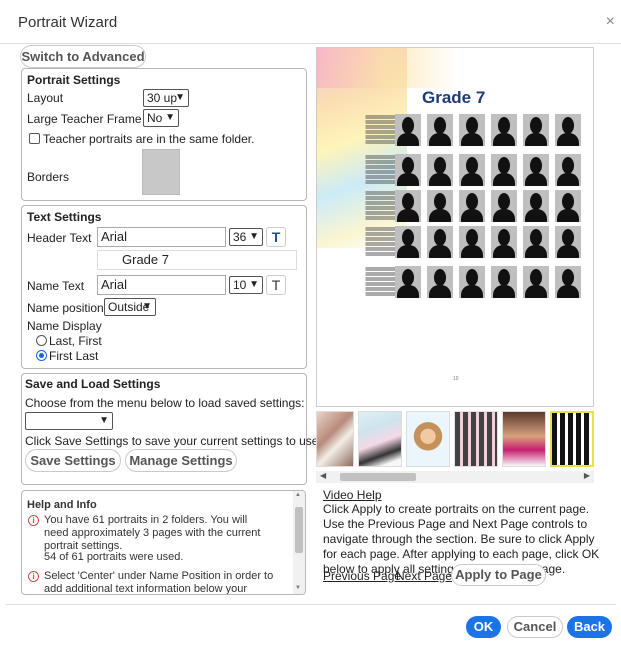  Describe the element at coordinates (73, 460) in the screenshot. I see `save-settings-button: Save Settings` at that location.